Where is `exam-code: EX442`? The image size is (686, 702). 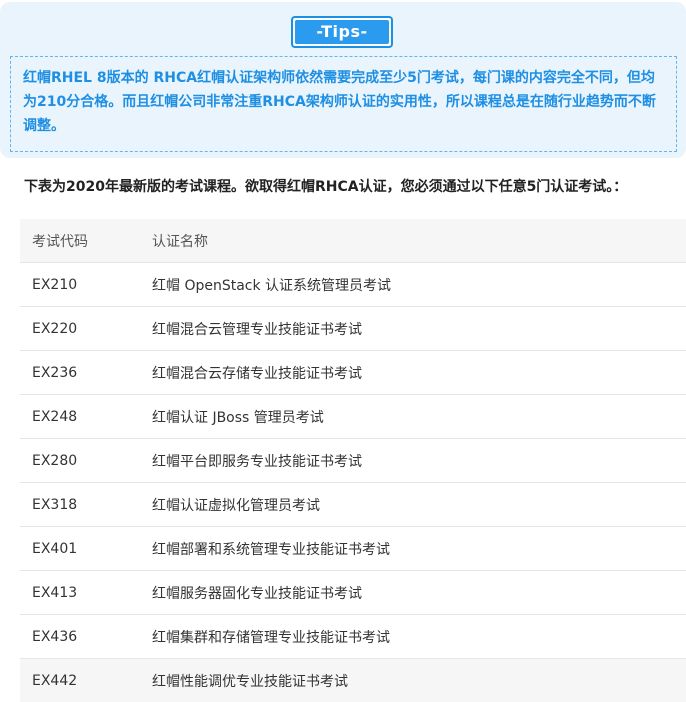
exam-code: EX442 is located at coordinates (80, 680).